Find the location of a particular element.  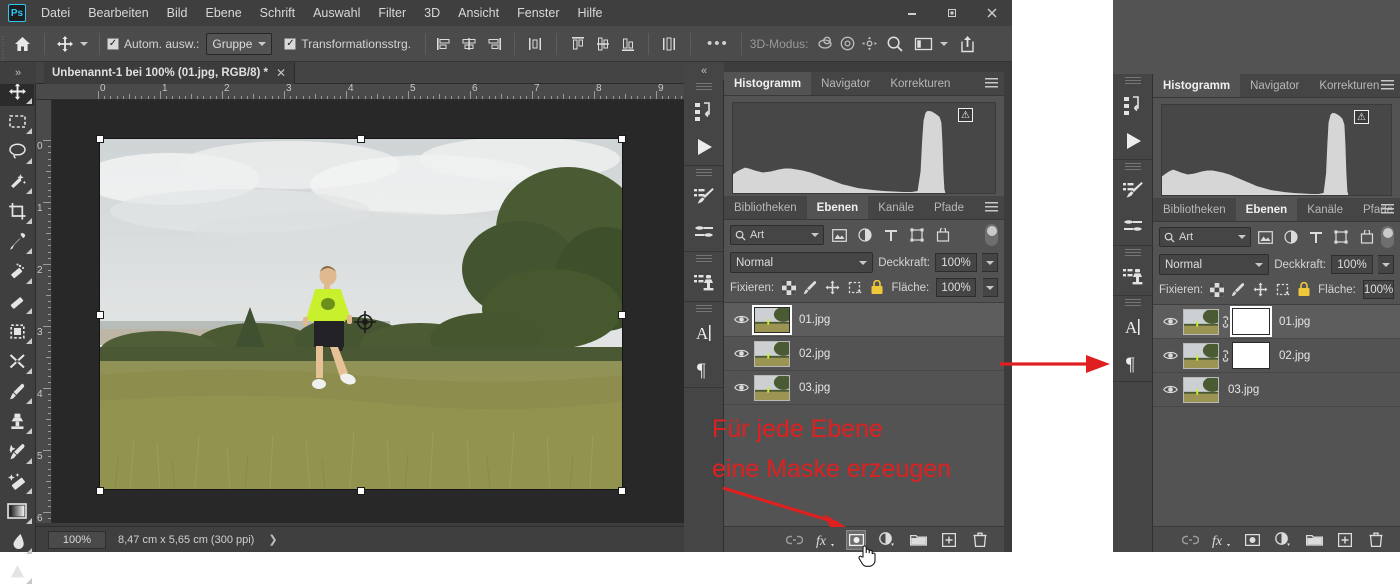

close-button is located at coordinates (992, 13).